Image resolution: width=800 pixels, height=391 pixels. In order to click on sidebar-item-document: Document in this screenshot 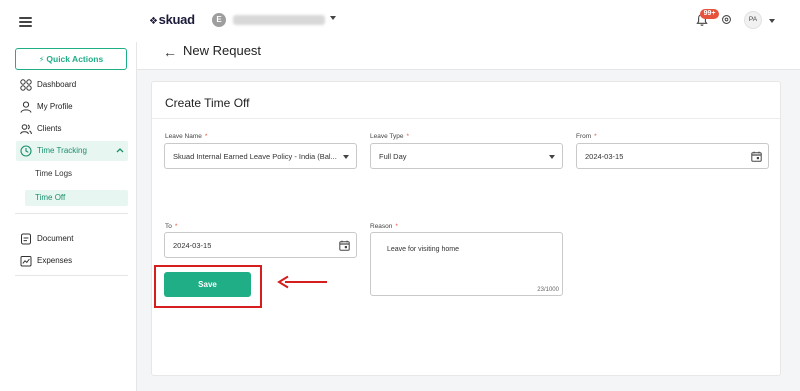, I will do `click(72, 239)`.